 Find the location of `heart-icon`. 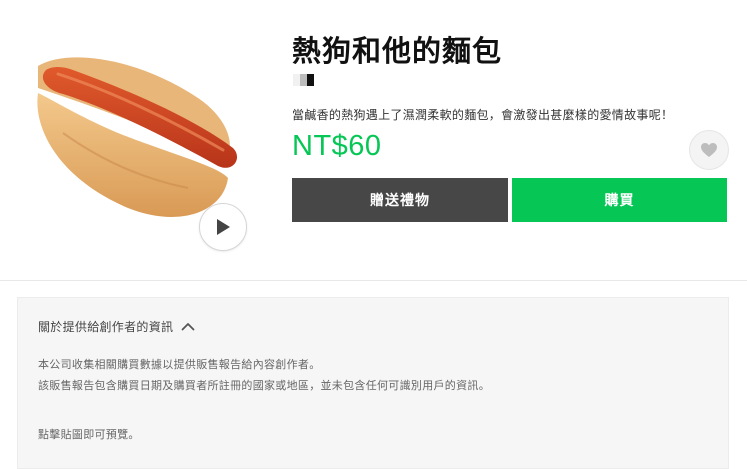

heart-icon is located at coordinates (709, 150).